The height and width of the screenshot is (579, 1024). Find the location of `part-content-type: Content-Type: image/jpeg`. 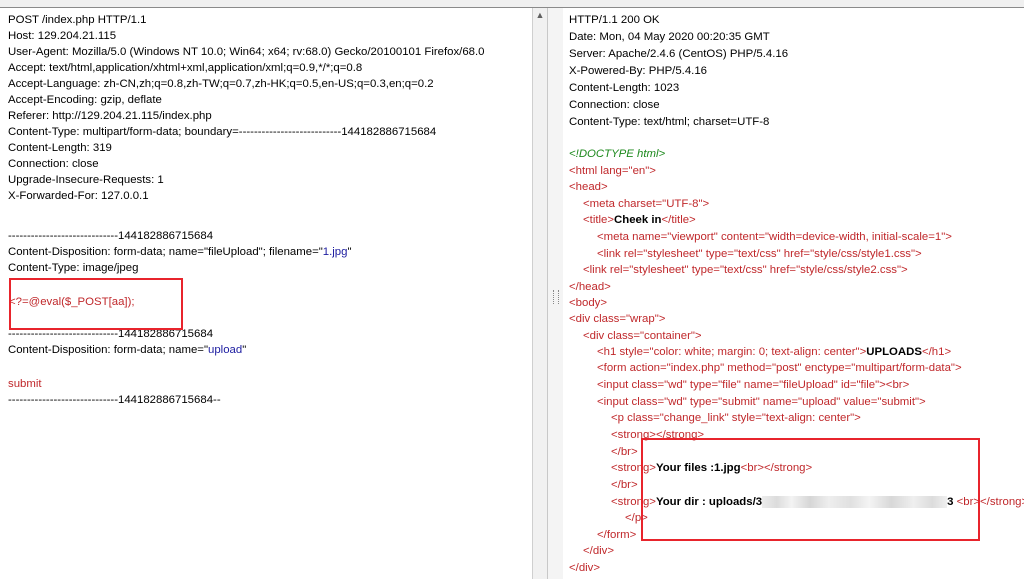

part-content-type: Content-Type: image/jpeg is located at coordinates (73, 268).